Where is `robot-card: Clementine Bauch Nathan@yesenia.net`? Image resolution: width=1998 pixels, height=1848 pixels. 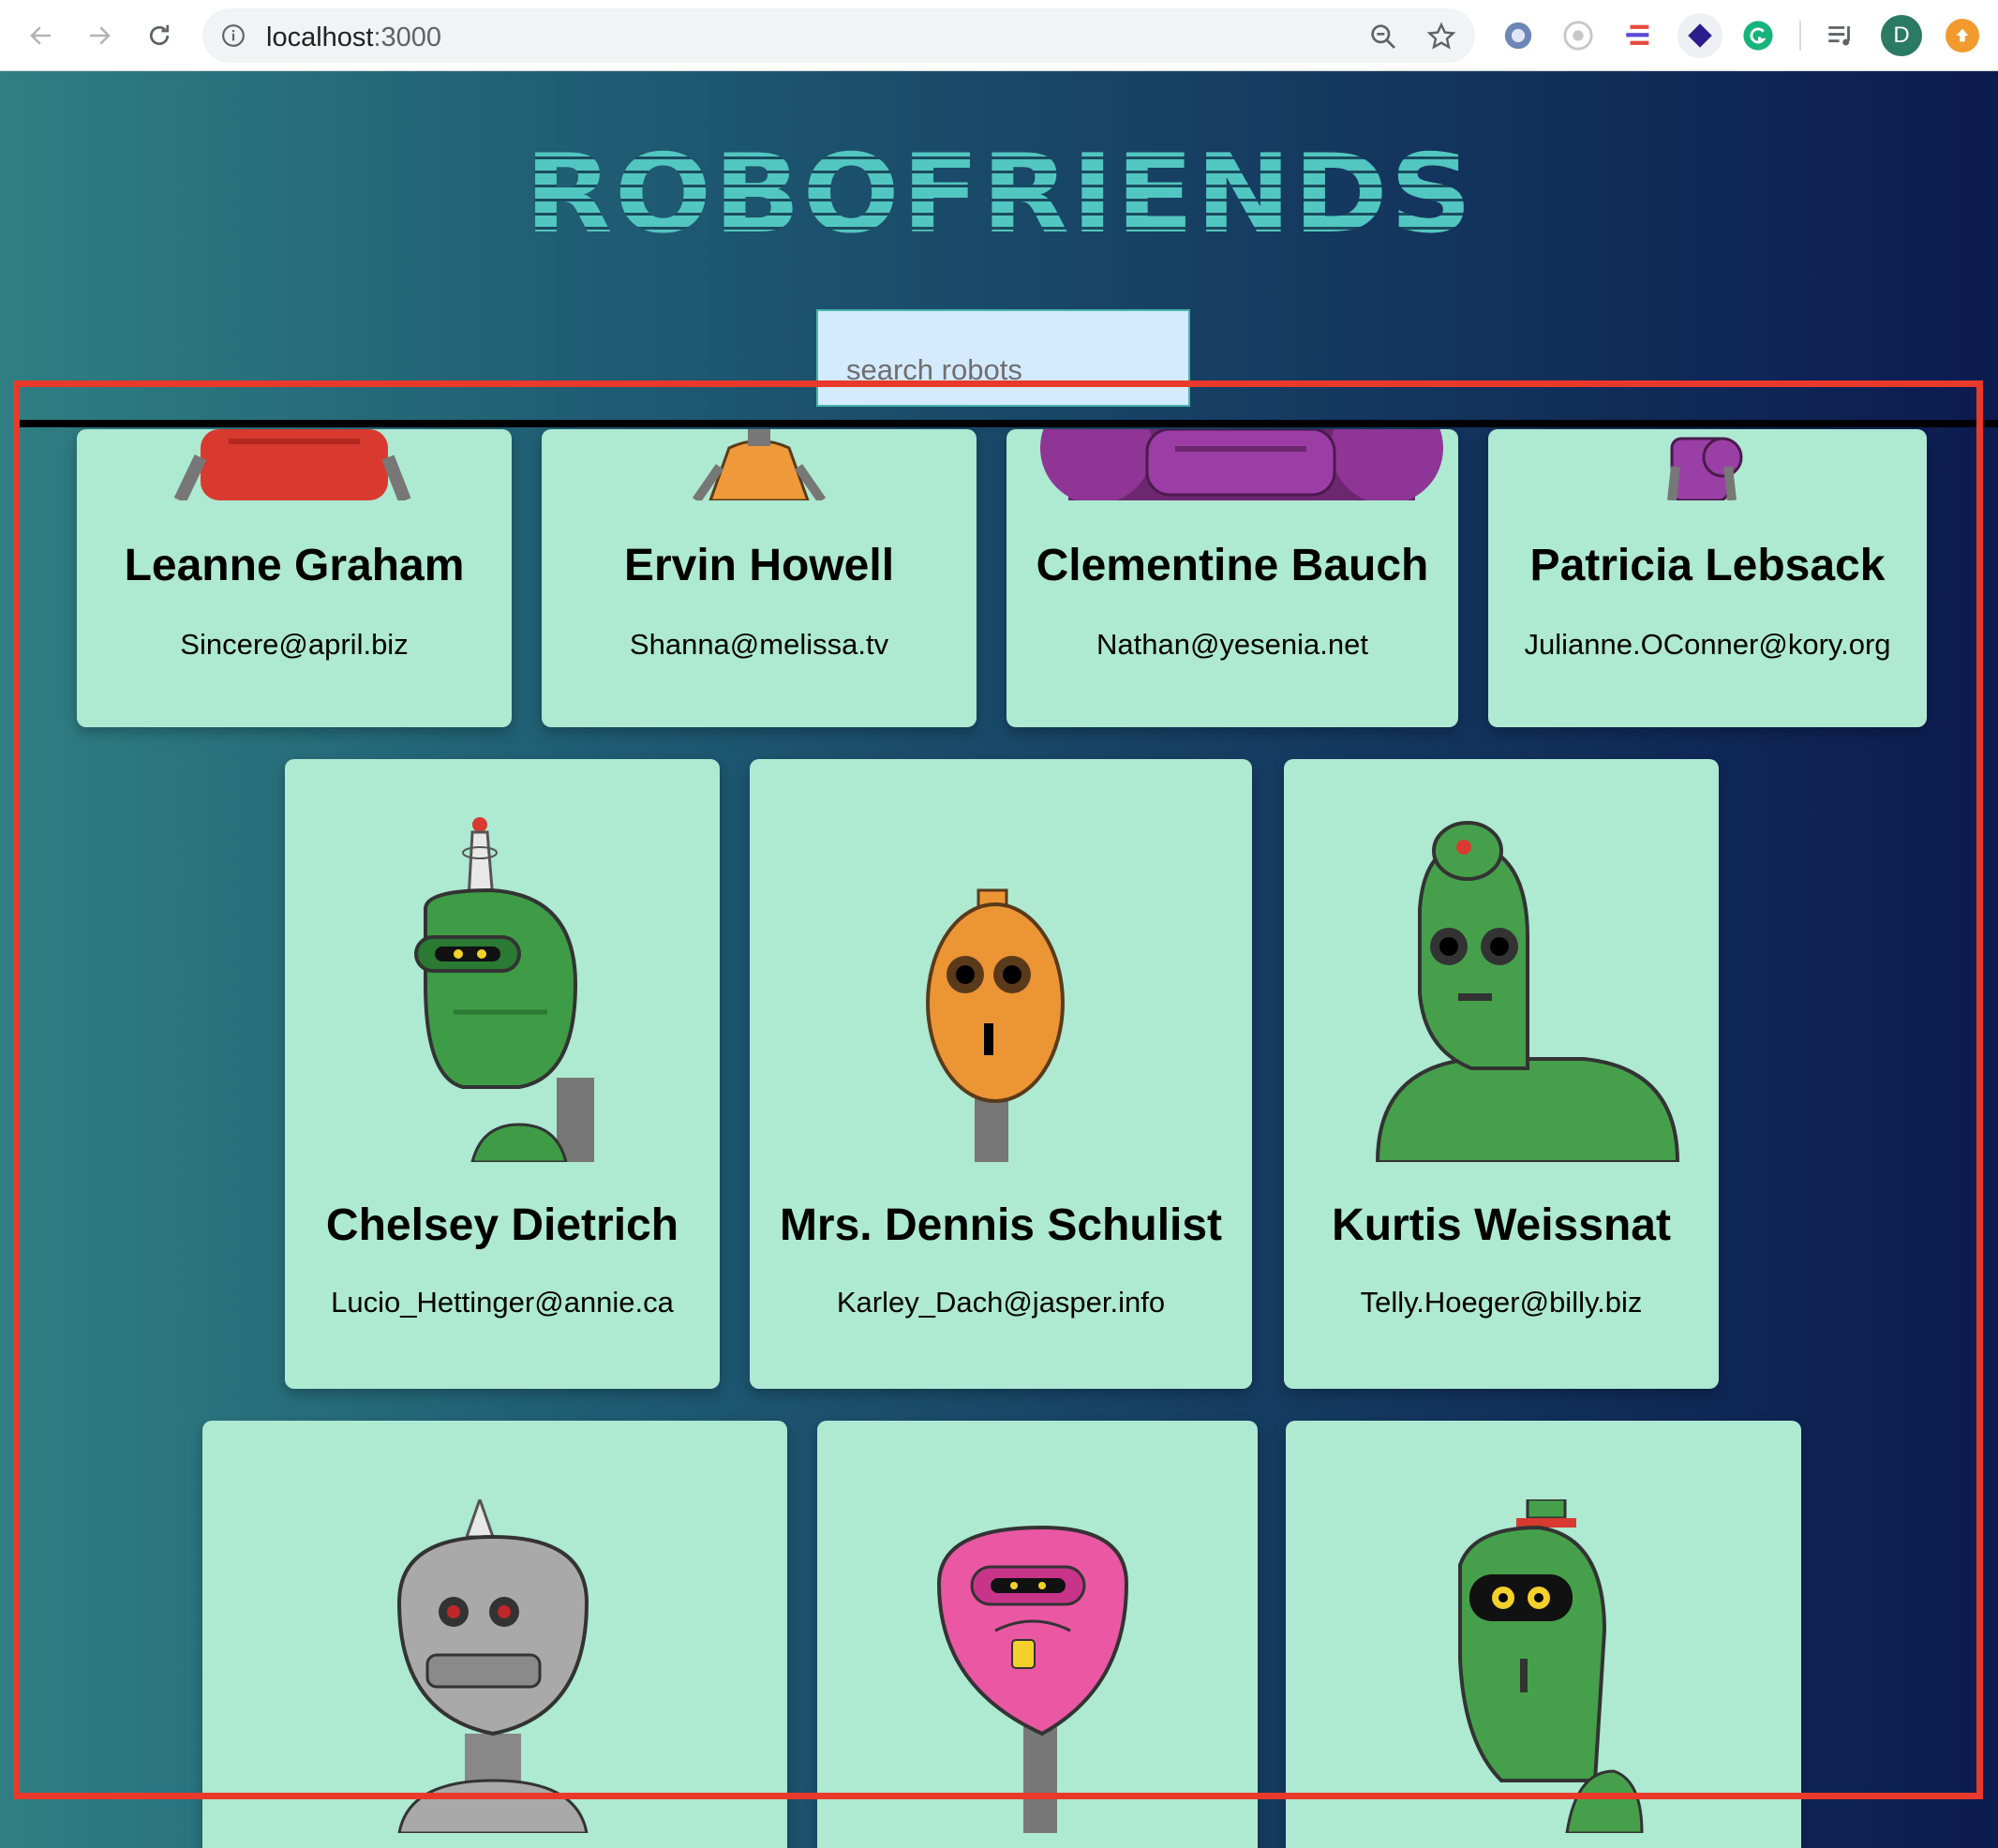 robot-card: Clementine Bauch Nathan@yesenia.net is located at coordinates (1232, 578).